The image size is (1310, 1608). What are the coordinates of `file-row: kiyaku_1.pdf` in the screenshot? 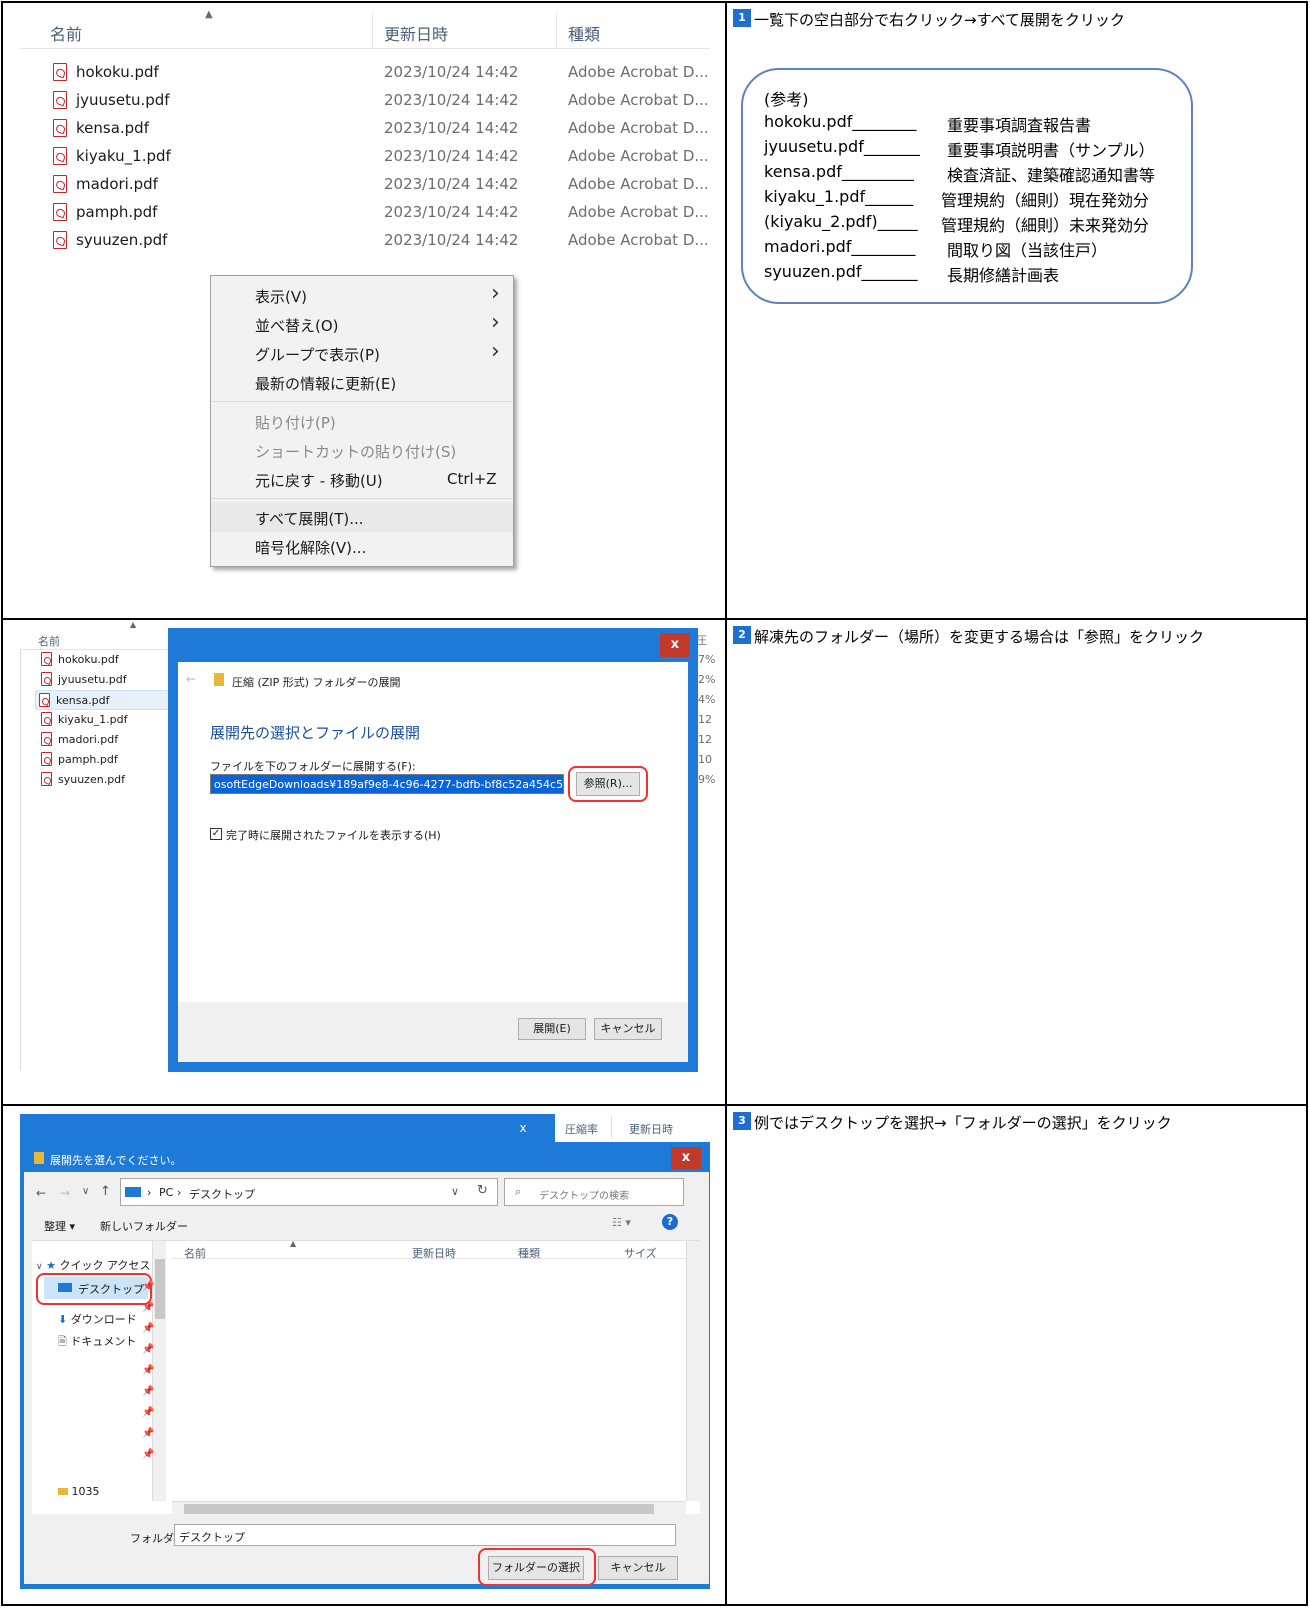 It's located at (108, 720).